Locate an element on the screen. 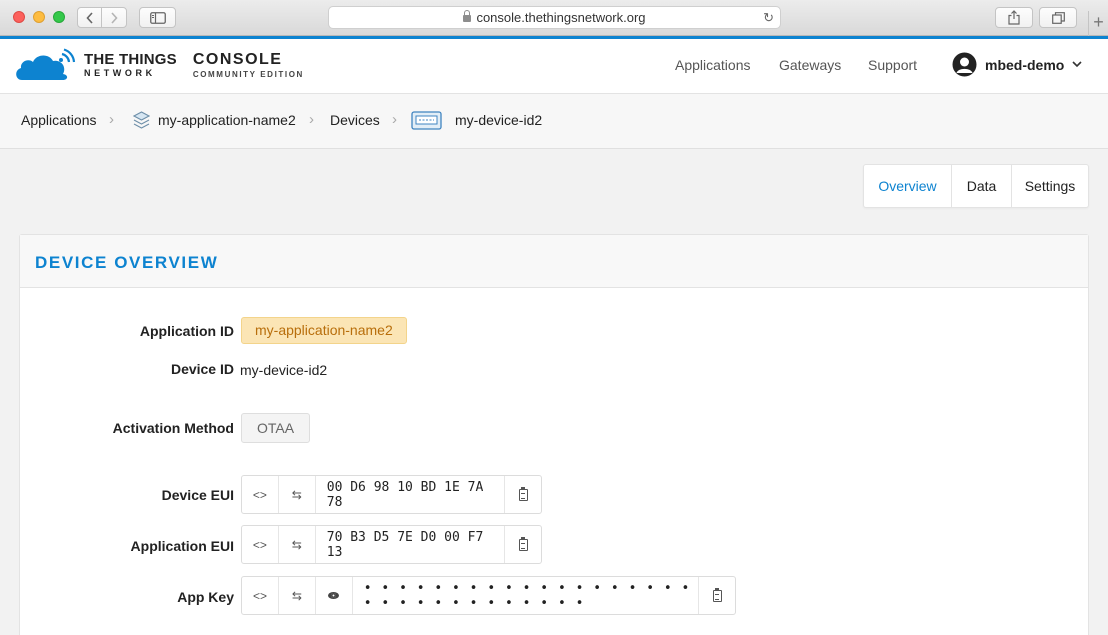  share-icon is located at coordinates (1014, 17).